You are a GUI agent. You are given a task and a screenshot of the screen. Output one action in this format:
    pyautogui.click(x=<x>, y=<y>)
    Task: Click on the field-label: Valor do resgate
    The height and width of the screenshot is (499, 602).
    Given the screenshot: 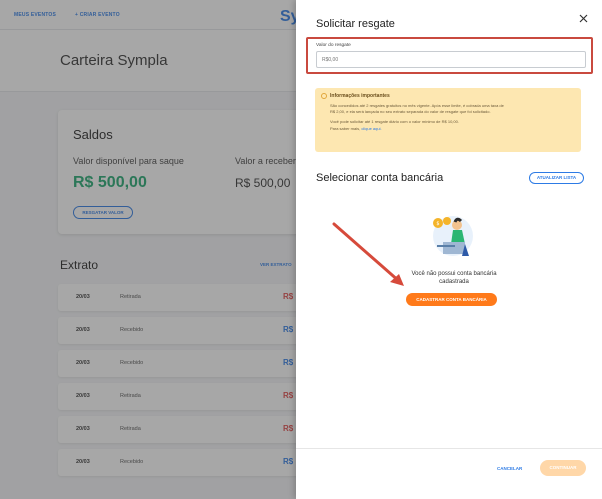 What is the action you would take?
    pyautogui.click(x=333, y=45)
    